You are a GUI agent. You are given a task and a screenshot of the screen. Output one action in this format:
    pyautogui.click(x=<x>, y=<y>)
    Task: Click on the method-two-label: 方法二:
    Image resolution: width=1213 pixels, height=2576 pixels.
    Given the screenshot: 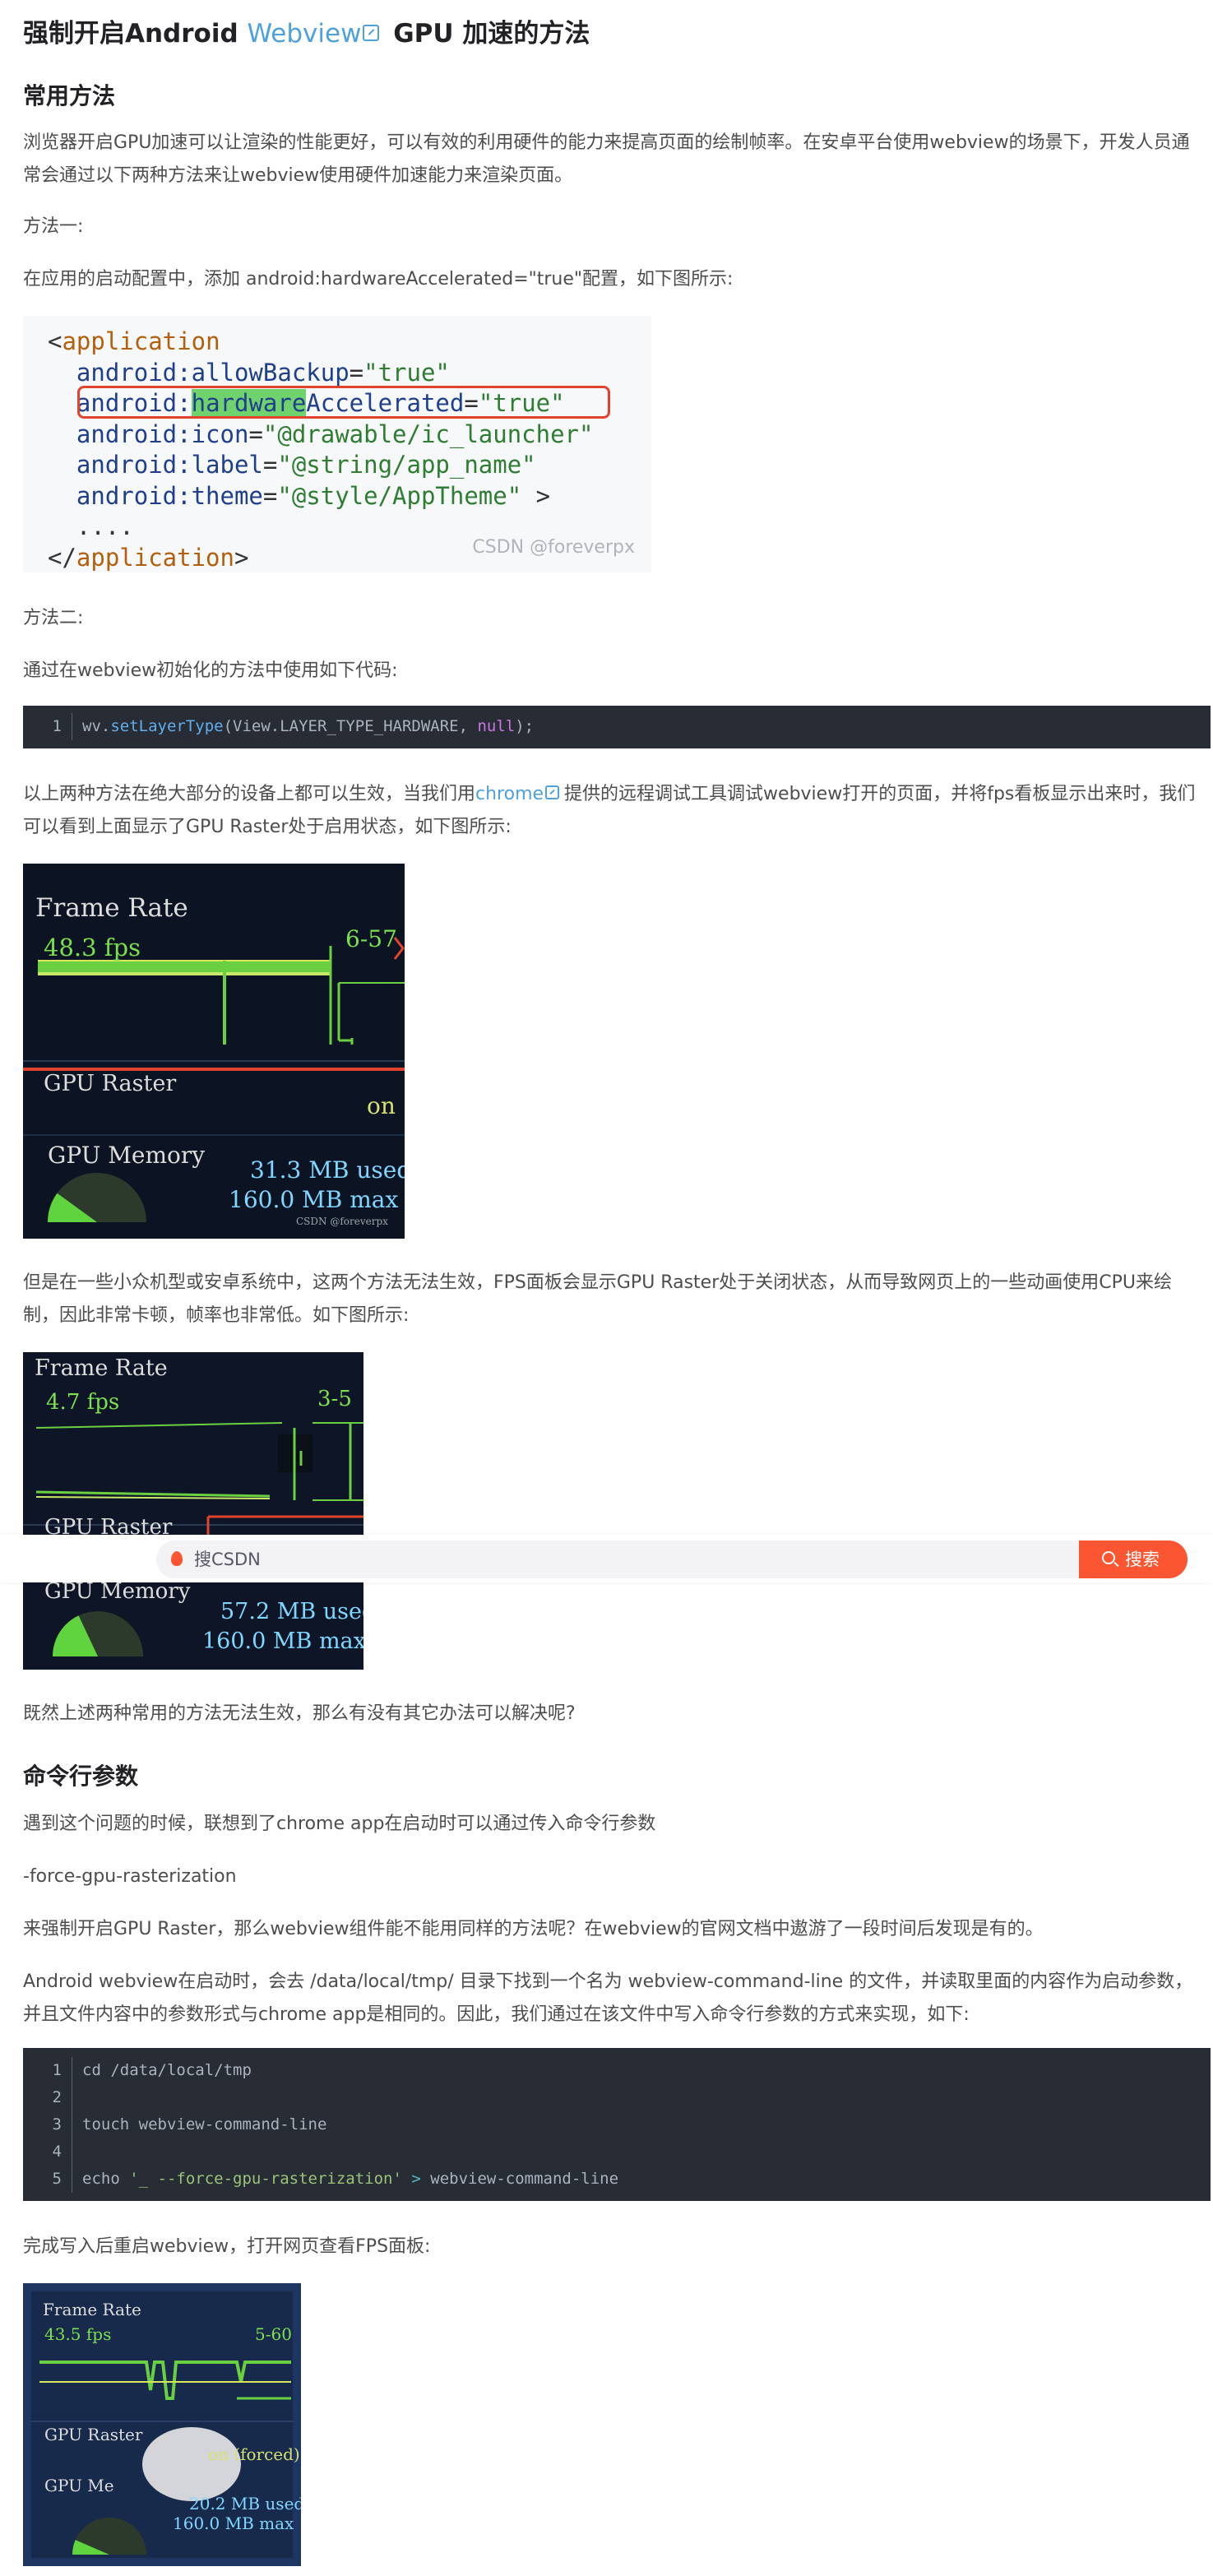 What is the action you would take?
    pyautogui.click(x=53, y=618)
    